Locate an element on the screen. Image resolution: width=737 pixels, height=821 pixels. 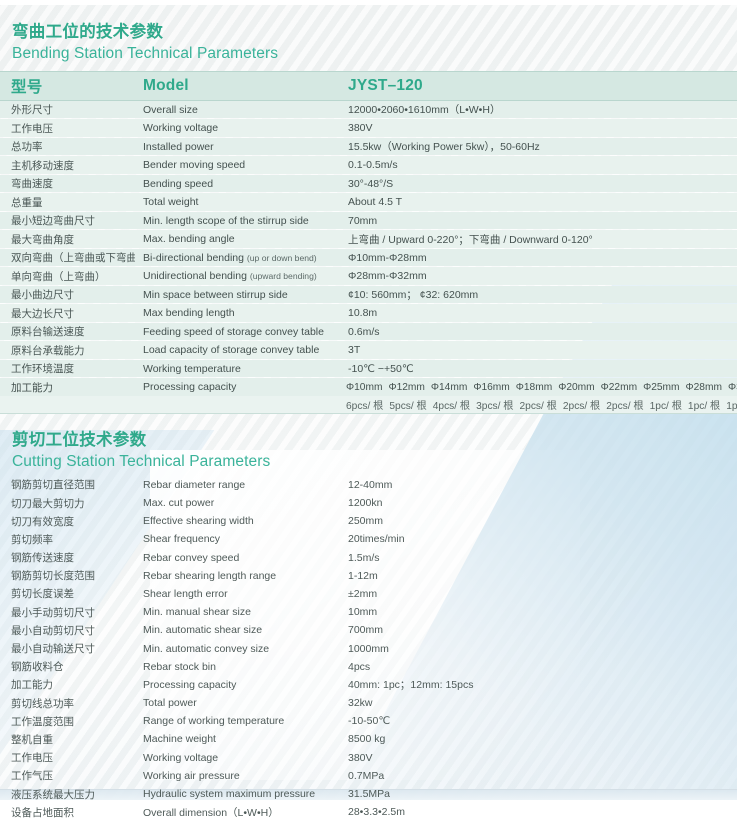
table-row: 最大边长尺寸 Max bending length 10.8m is located at coordinates (368, 313).